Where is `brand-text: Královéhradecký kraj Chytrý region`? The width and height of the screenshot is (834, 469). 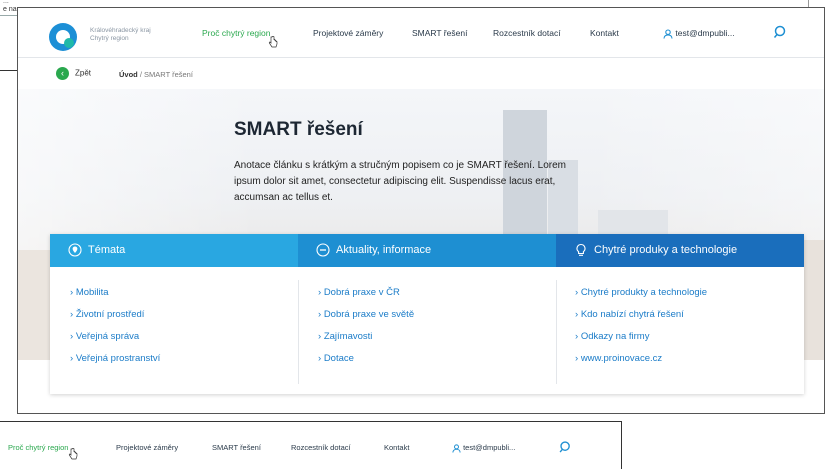
brand-text: Královéhradecký kraj Chytrý region is located at coordinates (130, 34).